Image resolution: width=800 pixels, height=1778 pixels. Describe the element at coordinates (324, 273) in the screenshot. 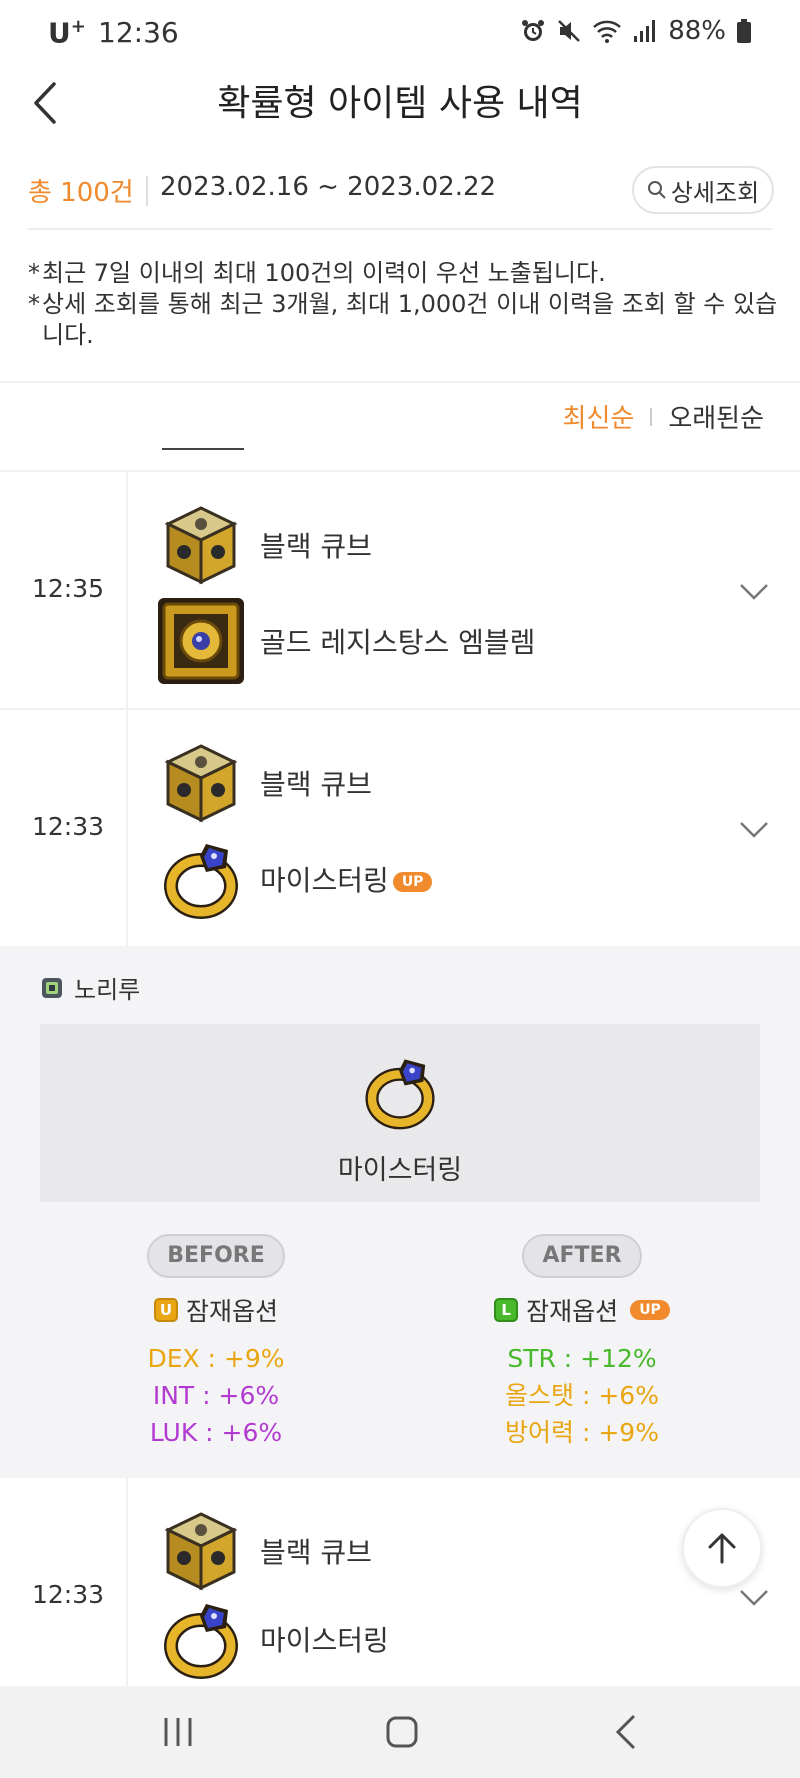

I see `notice-line-text: 최근 7일 이내의 최대 100건의 이력이 우선 노출됩니다.` at that location.